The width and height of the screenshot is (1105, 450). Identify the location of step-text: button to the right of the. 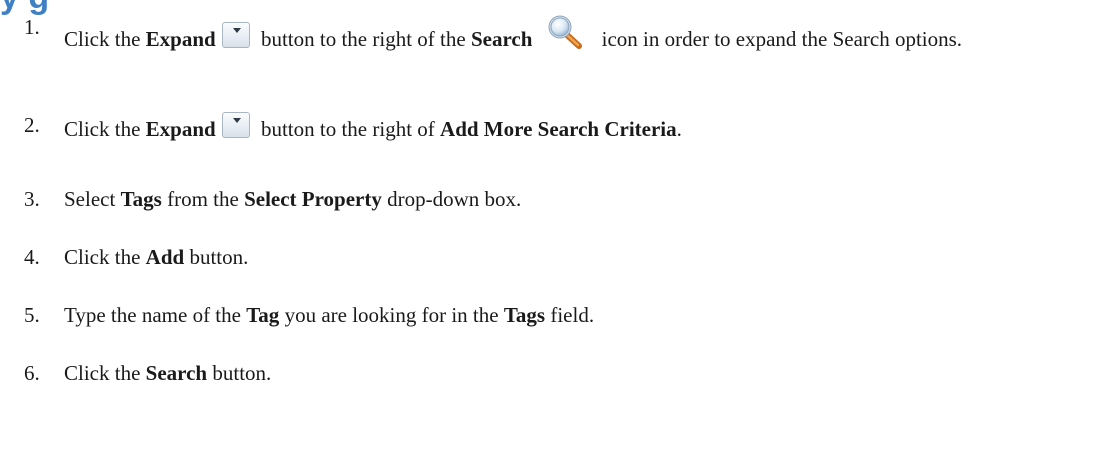
(363, 39).